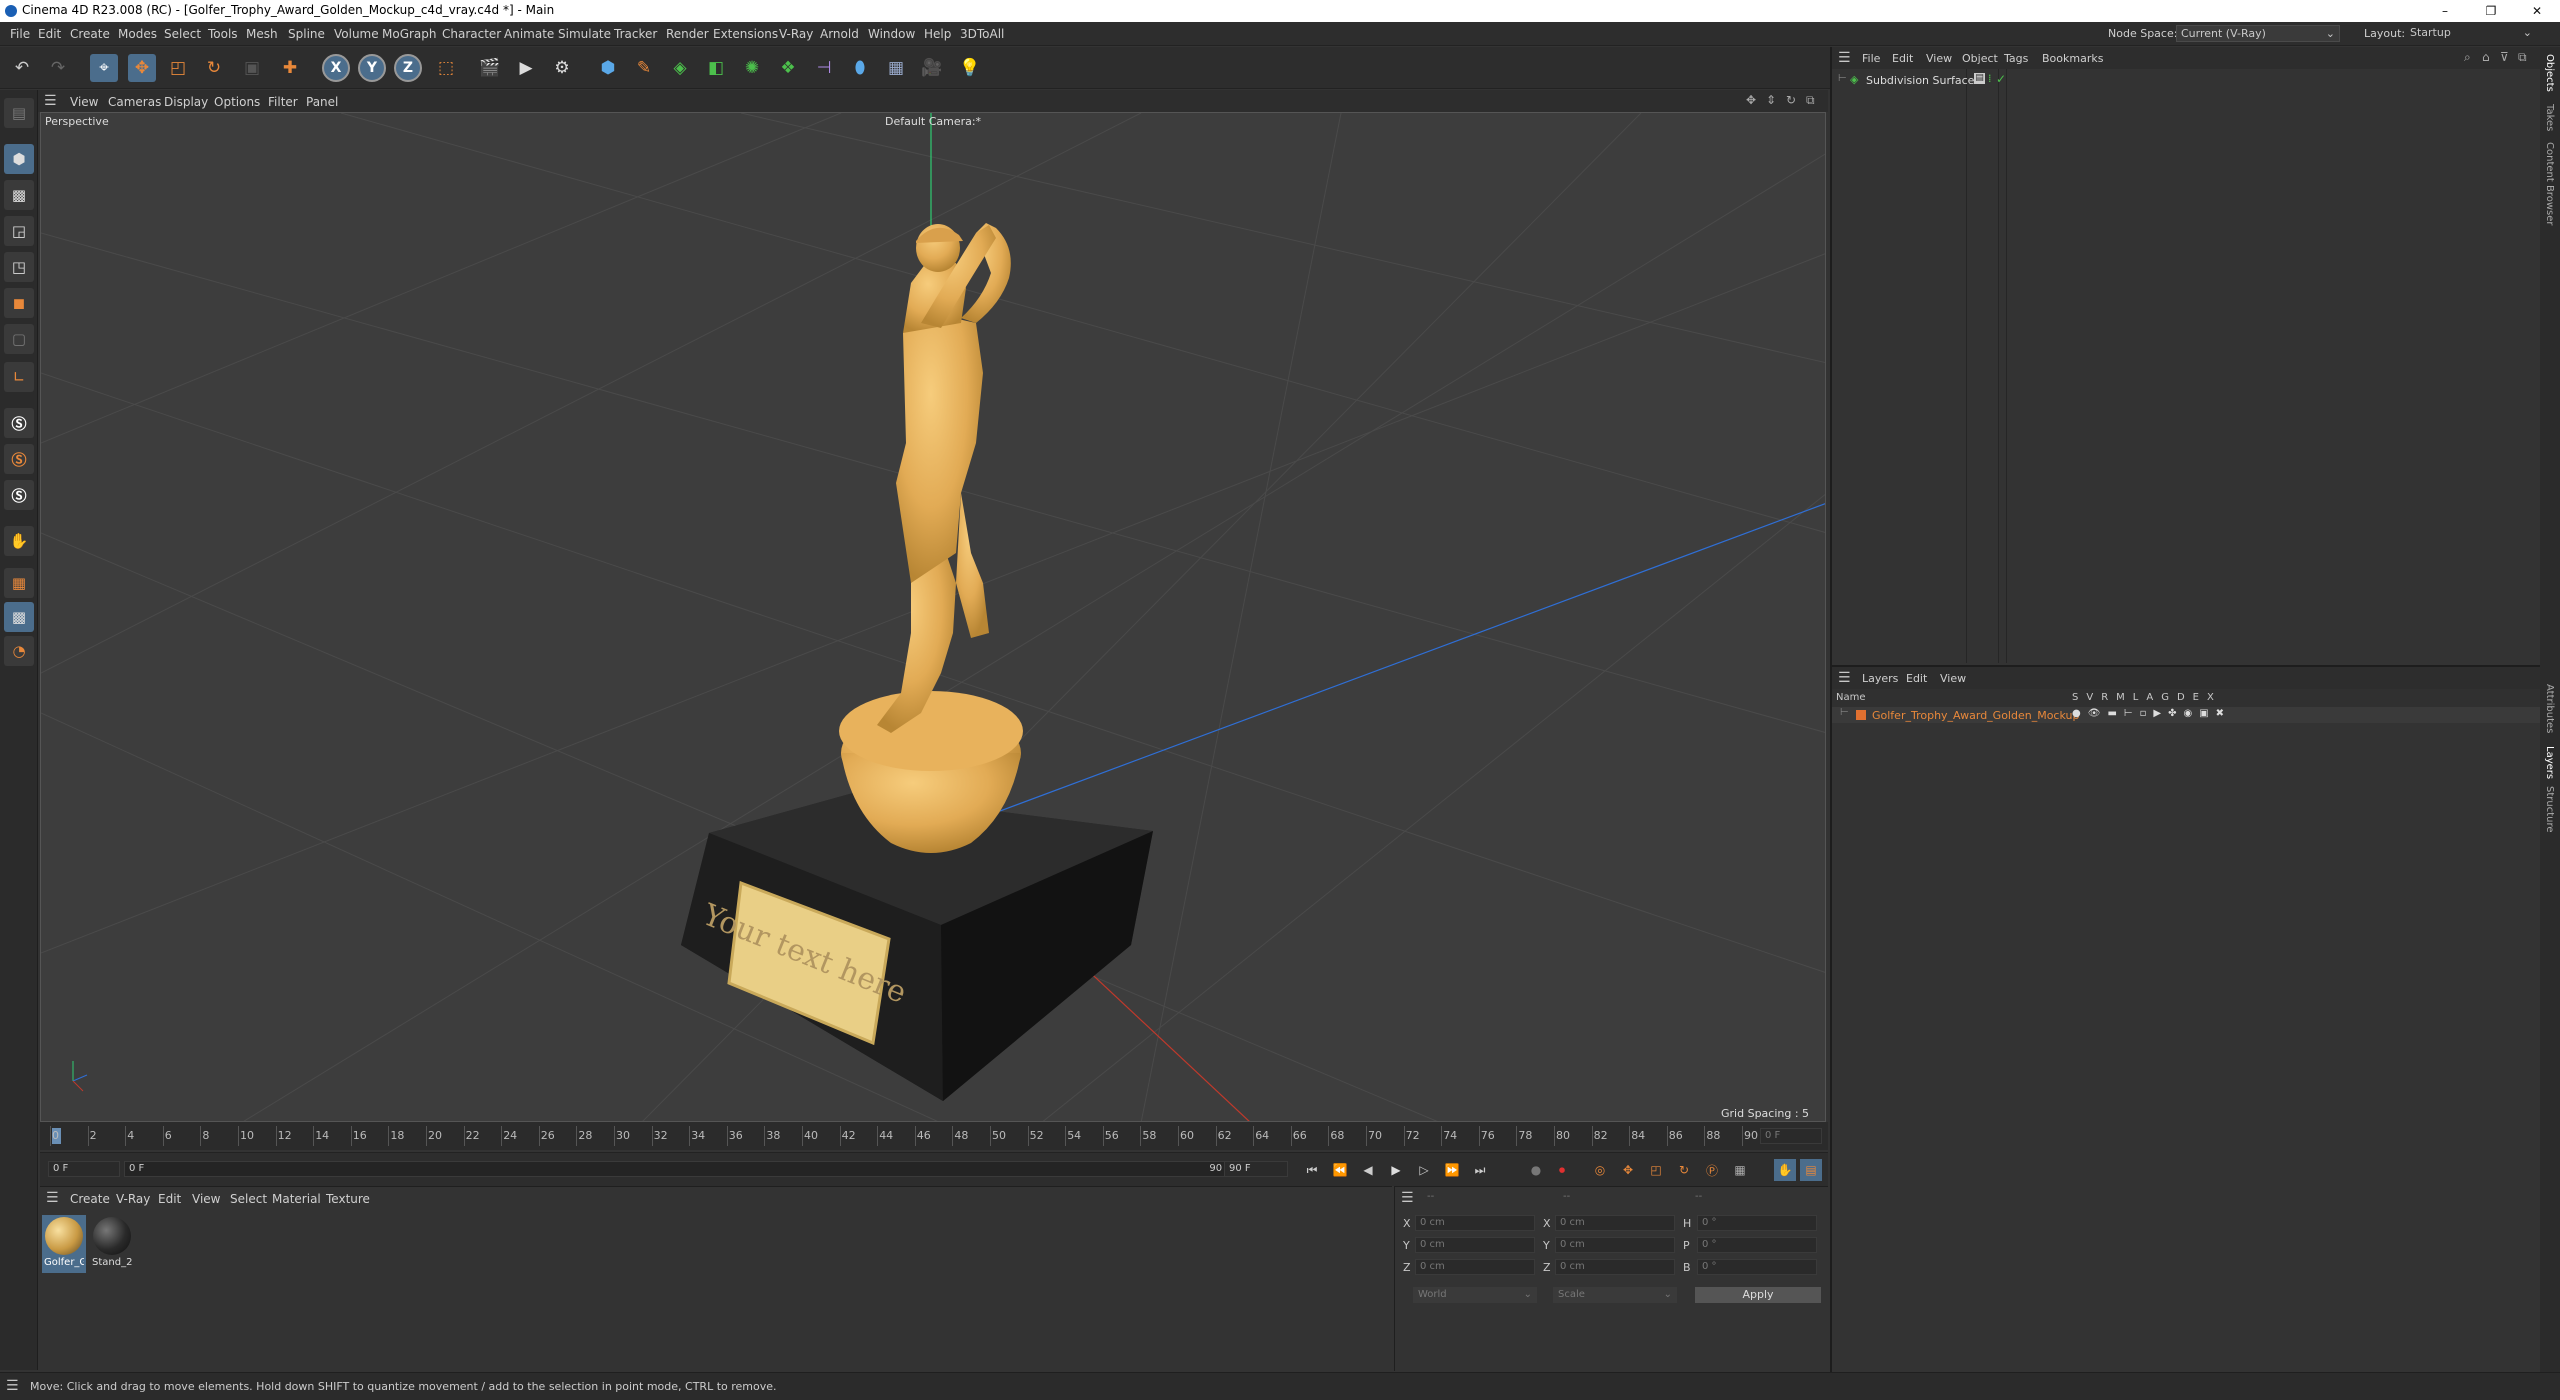  I want to click on tweak-icon: ✋, so click(19, 541).